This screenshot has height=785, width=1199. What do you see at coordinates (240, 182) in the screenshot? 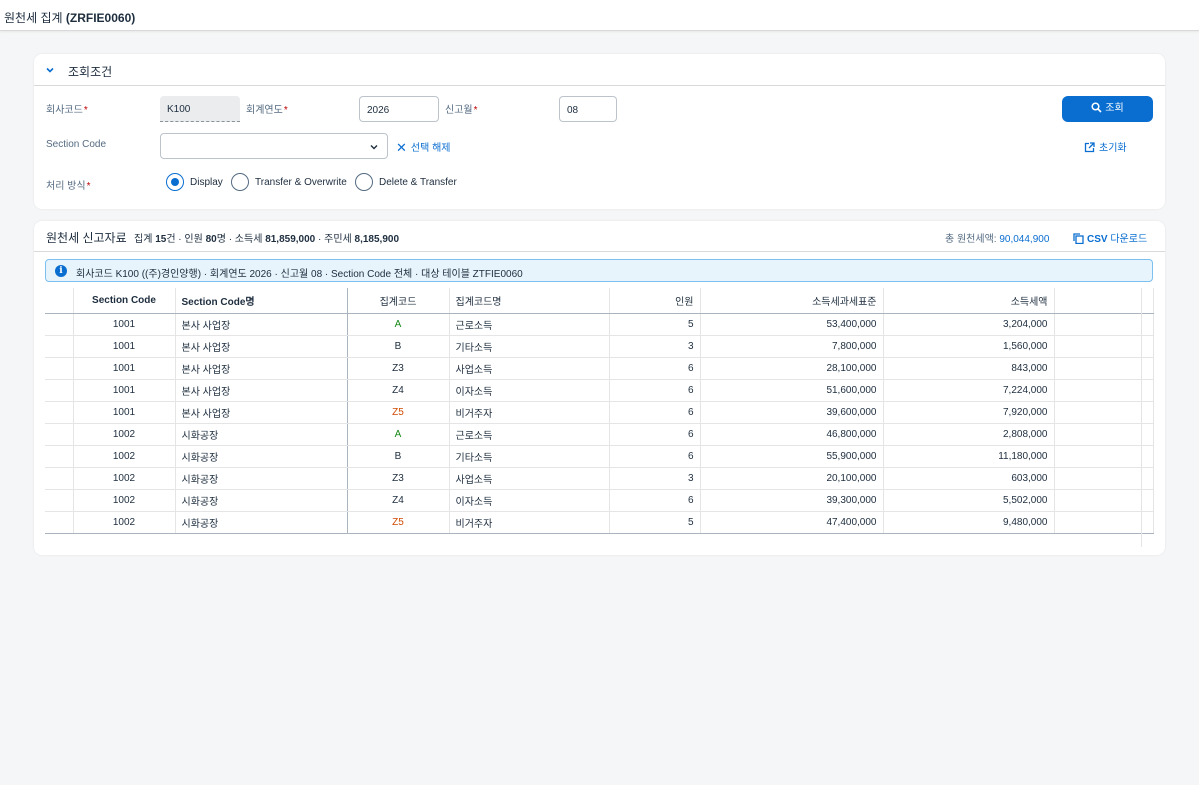
I see `radio-transfer-overwrite-circle` at bounding box center [240, 182].